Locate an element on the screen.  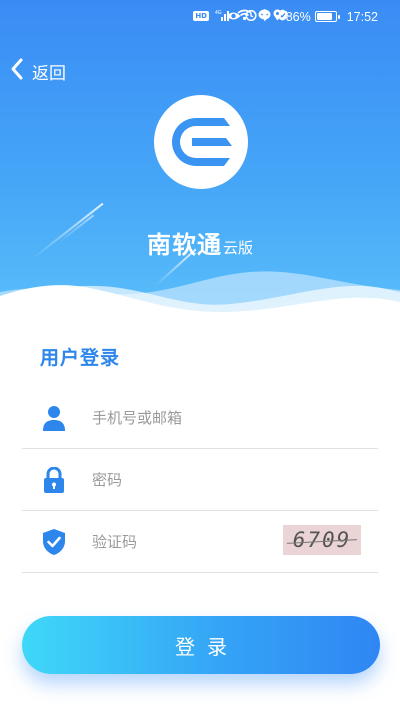
battery-level is located at coordinates (324, 16).